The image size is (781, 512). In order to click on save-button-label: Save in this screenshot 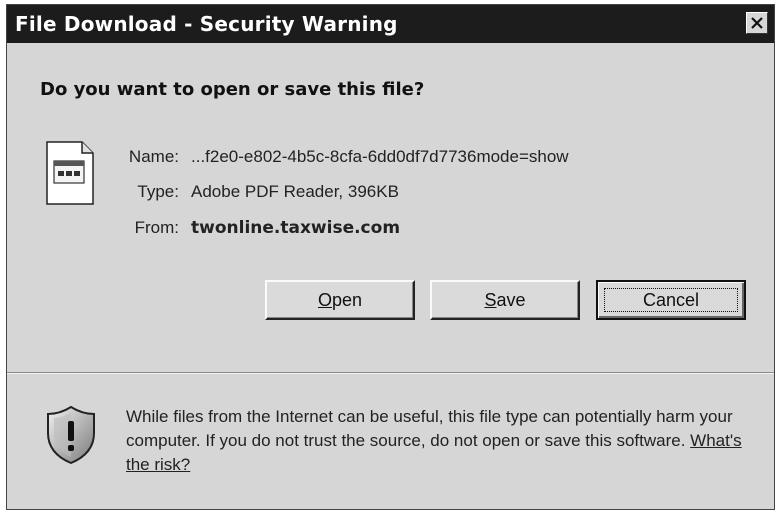, I will do `click(505, 299)`.